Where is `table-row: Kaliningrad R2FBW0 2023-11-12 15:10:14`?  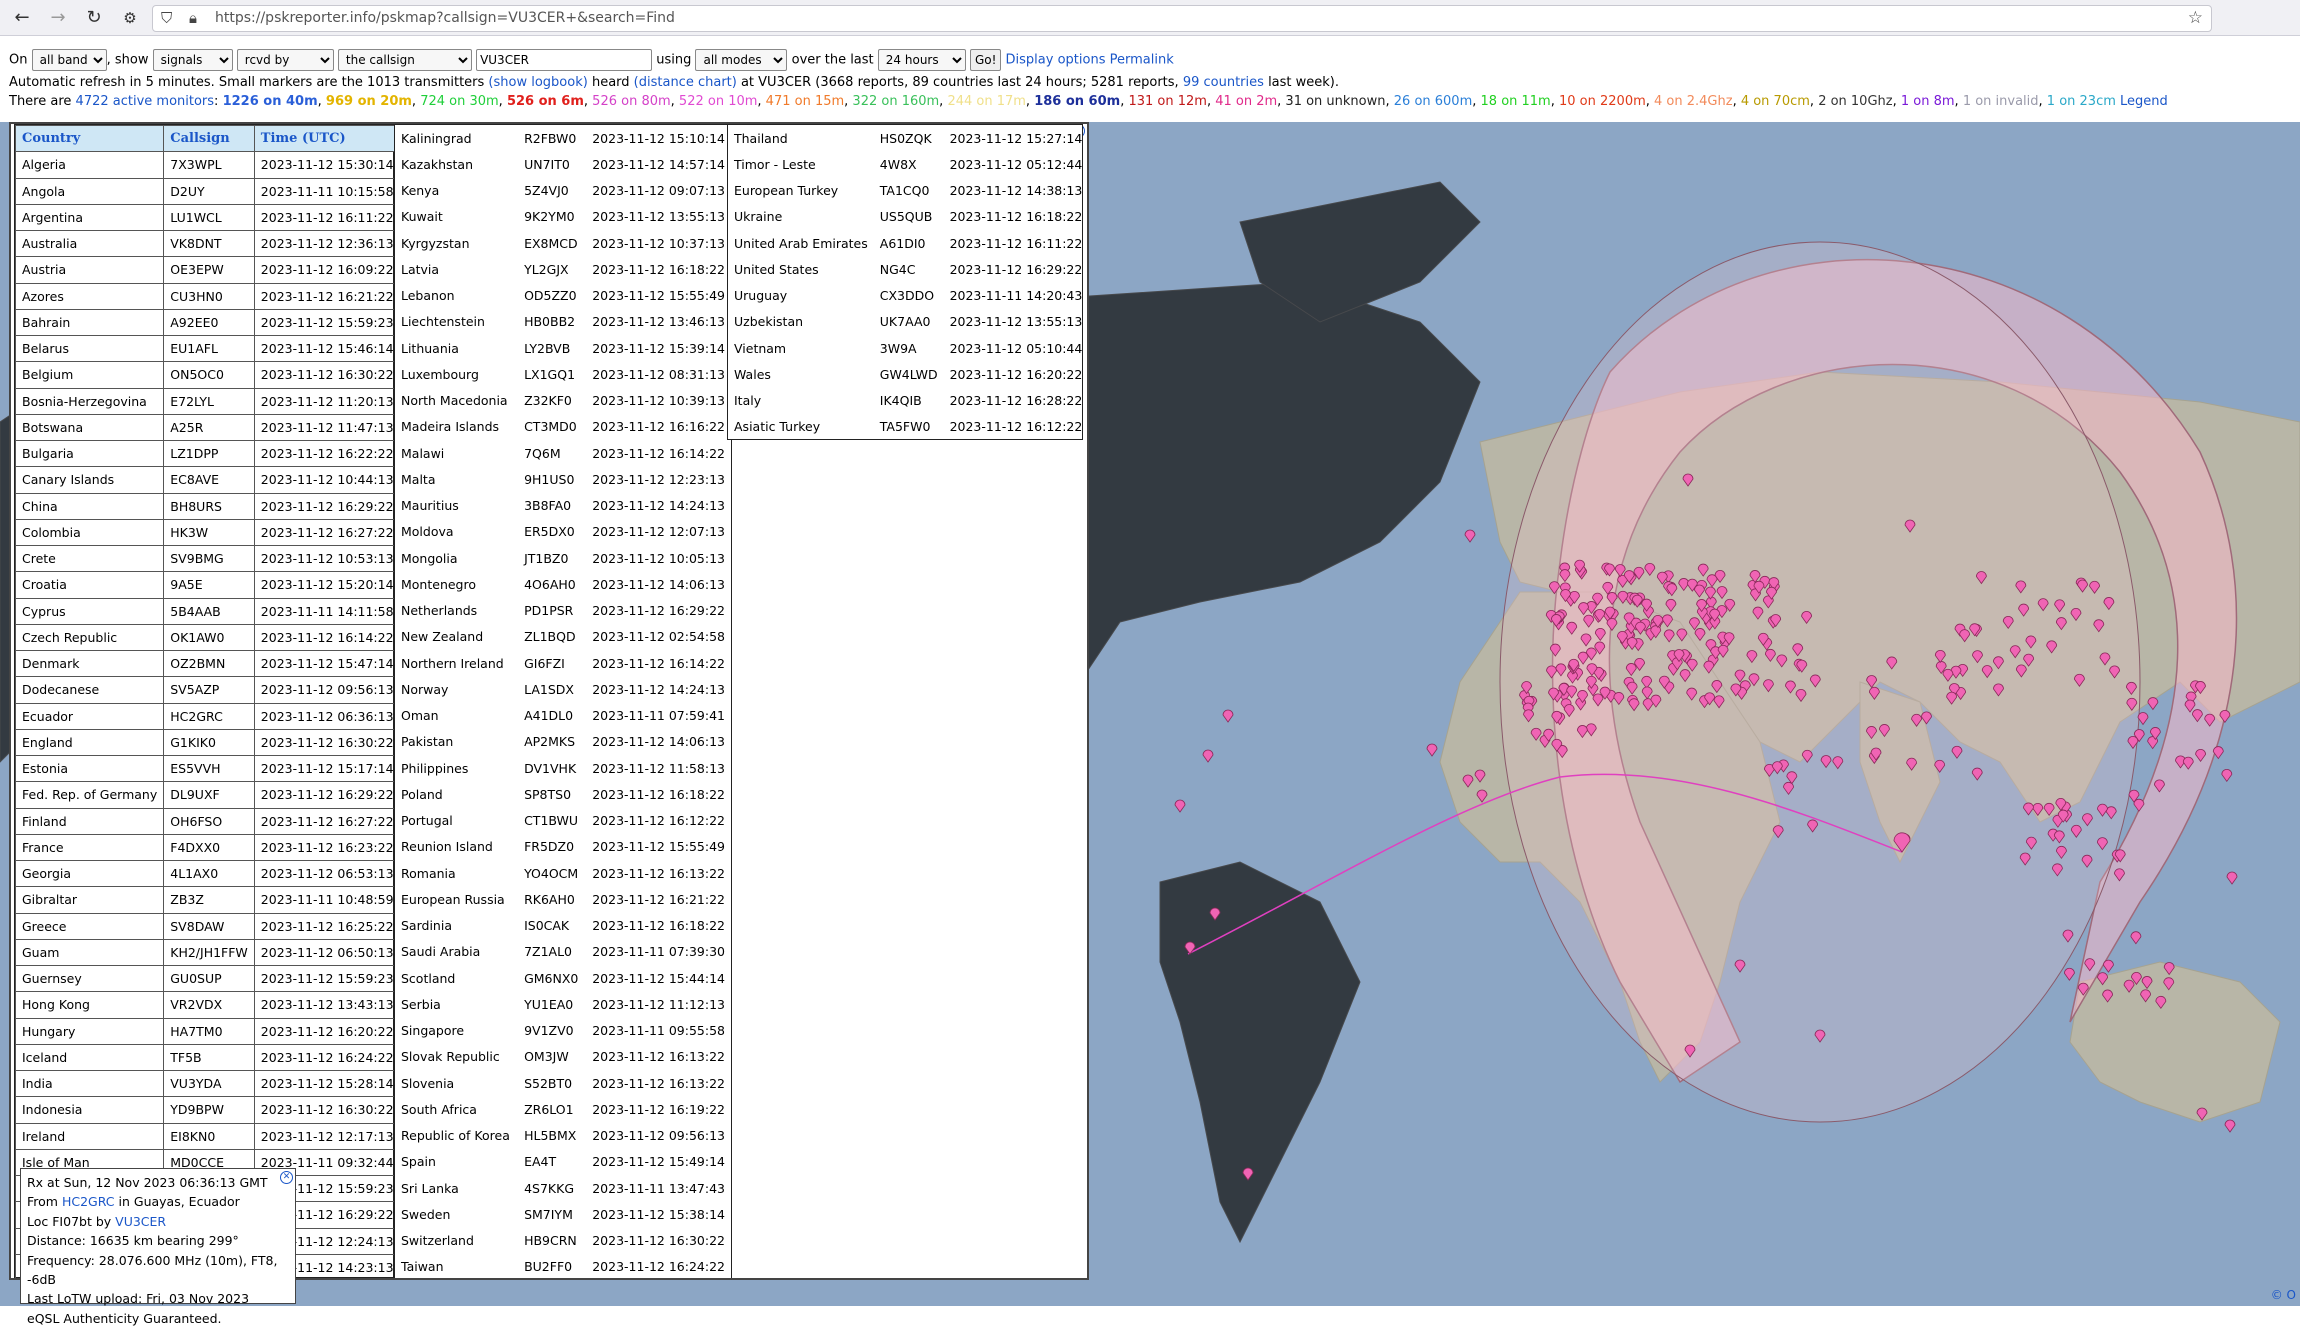 table-row: Kaliningrad R2FBW0 2023-11-12 15:10:14 is located at coordinates (563, 138).